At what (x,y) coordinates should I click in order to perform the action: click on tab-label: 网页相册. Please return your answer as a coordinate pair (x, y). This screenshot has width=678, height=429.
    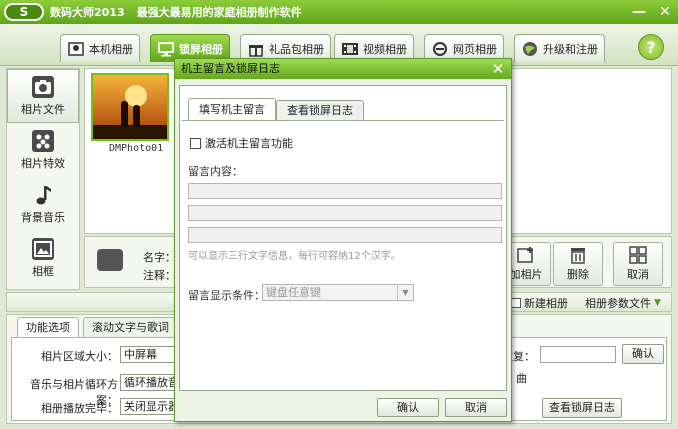
    Looking at the image, I should click on (475, 49).